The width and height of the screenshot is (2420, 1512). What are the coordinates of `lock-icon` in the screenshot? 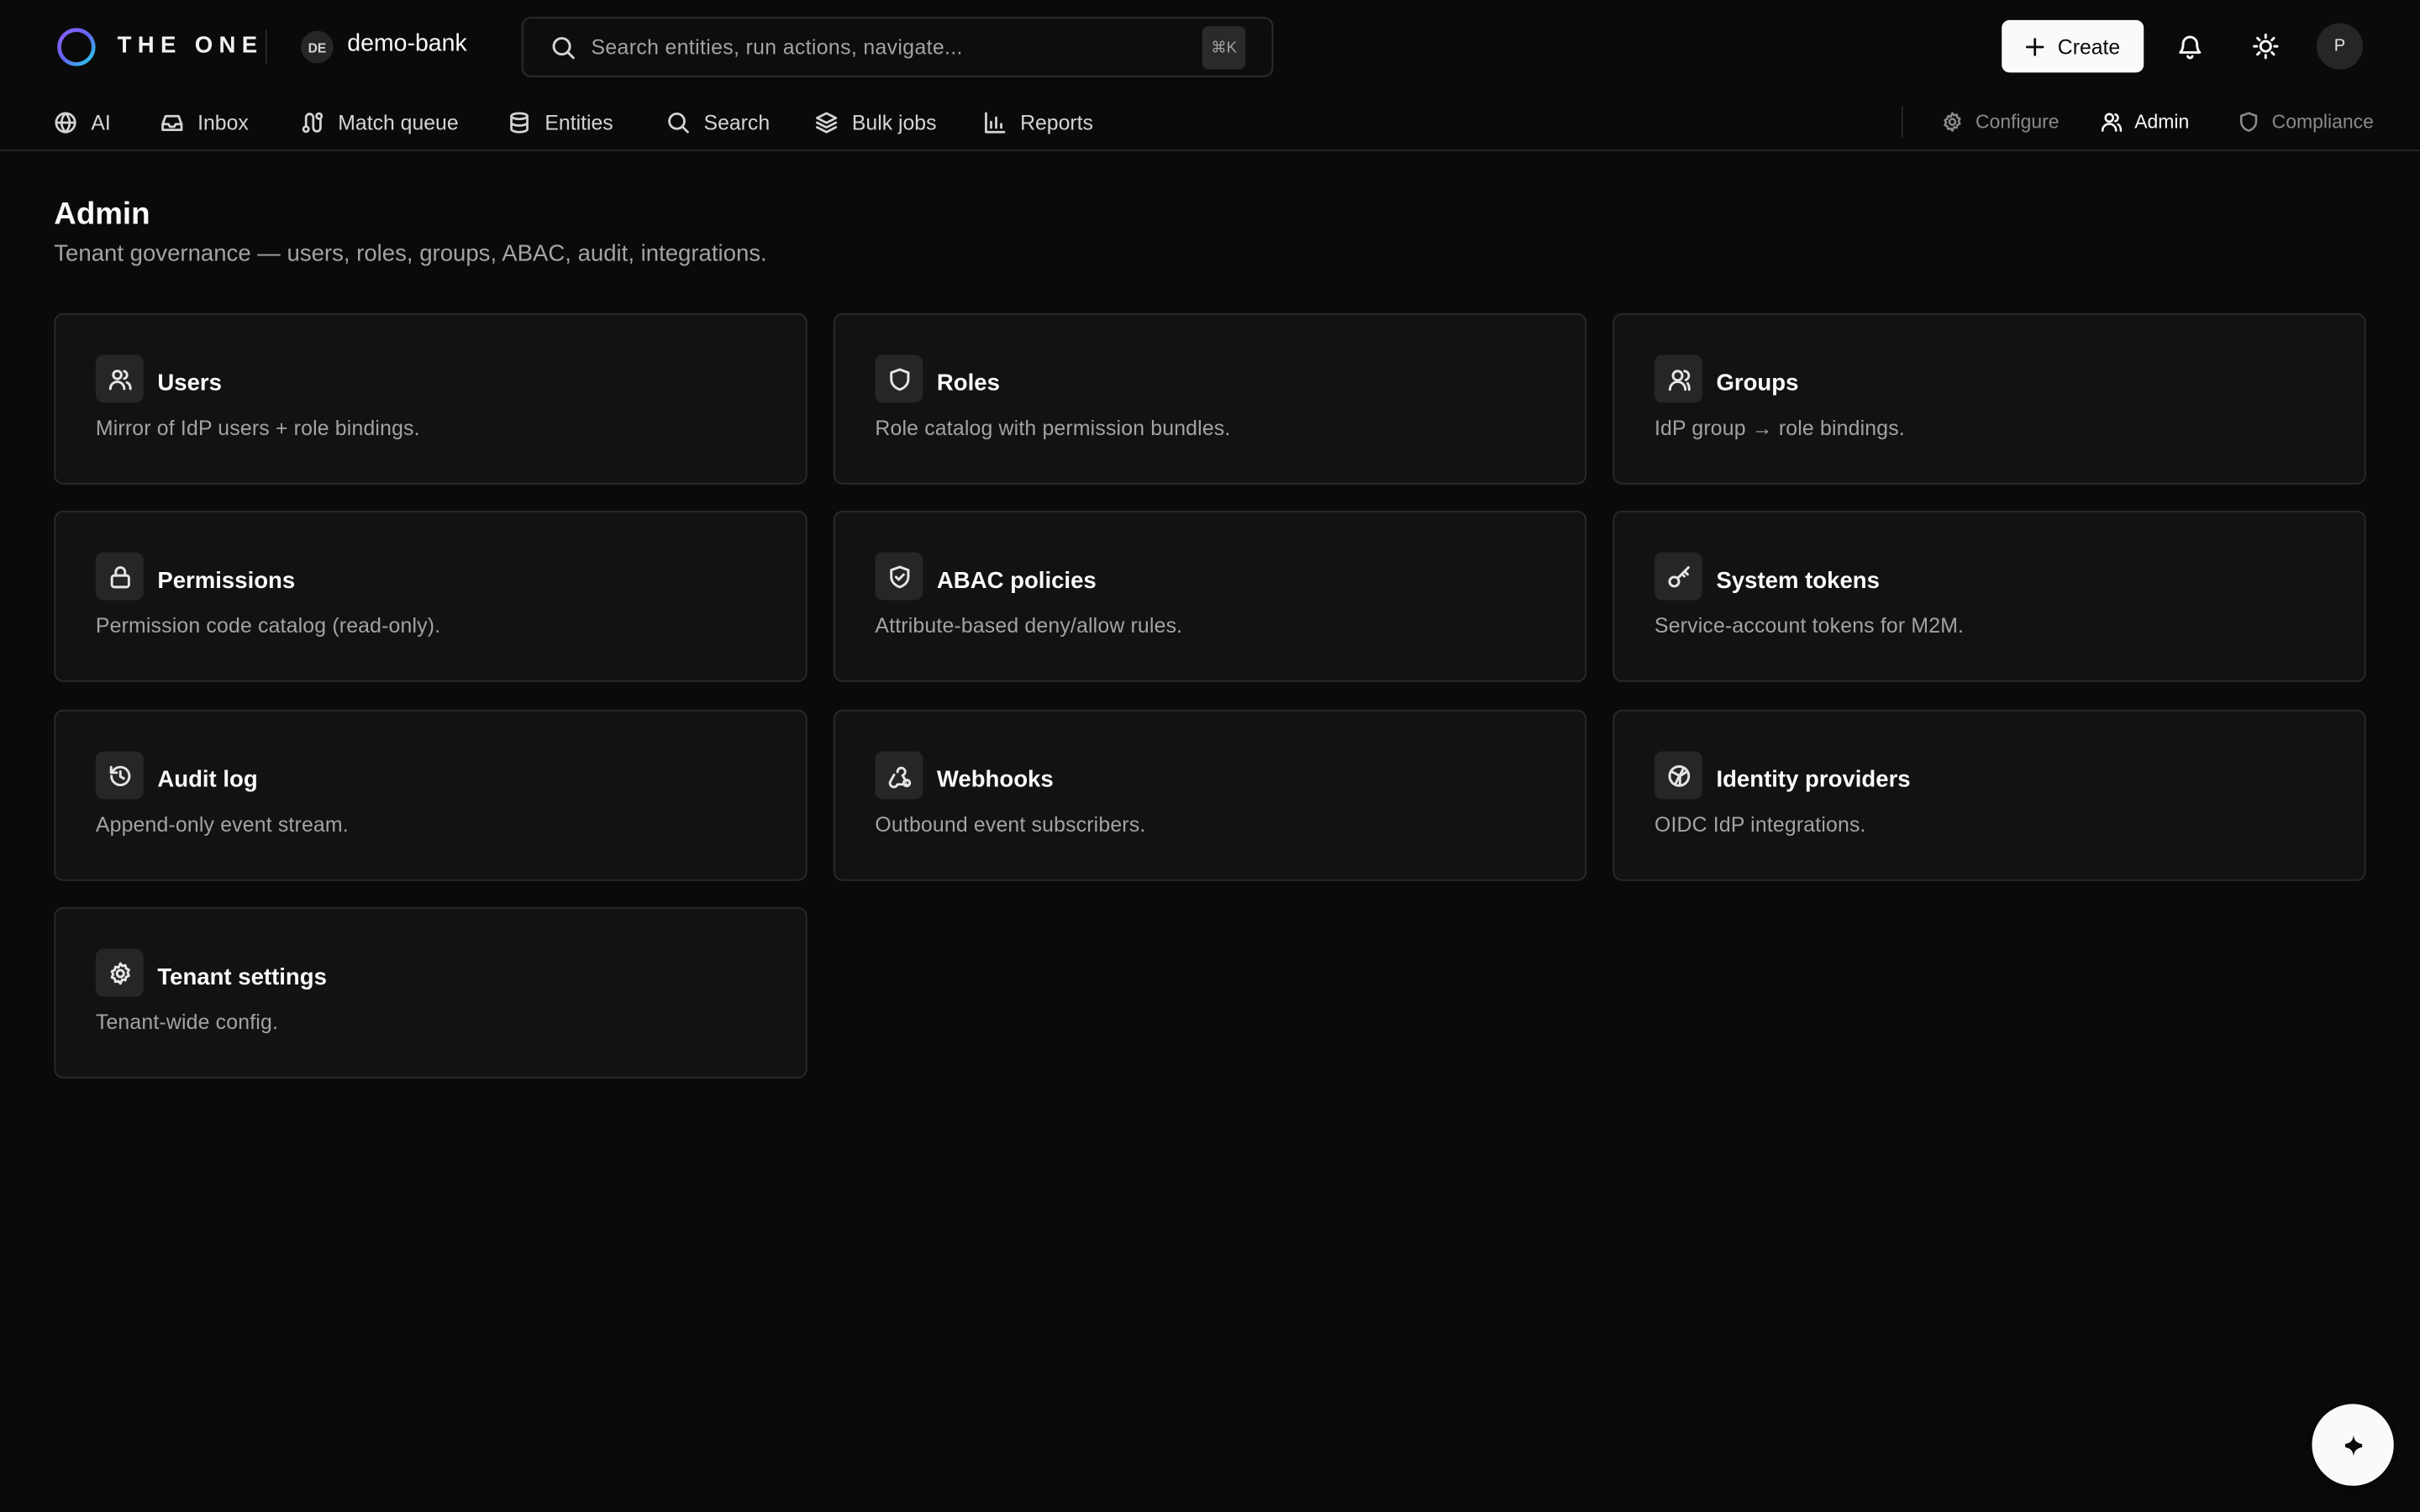 It's located at (120, 576).